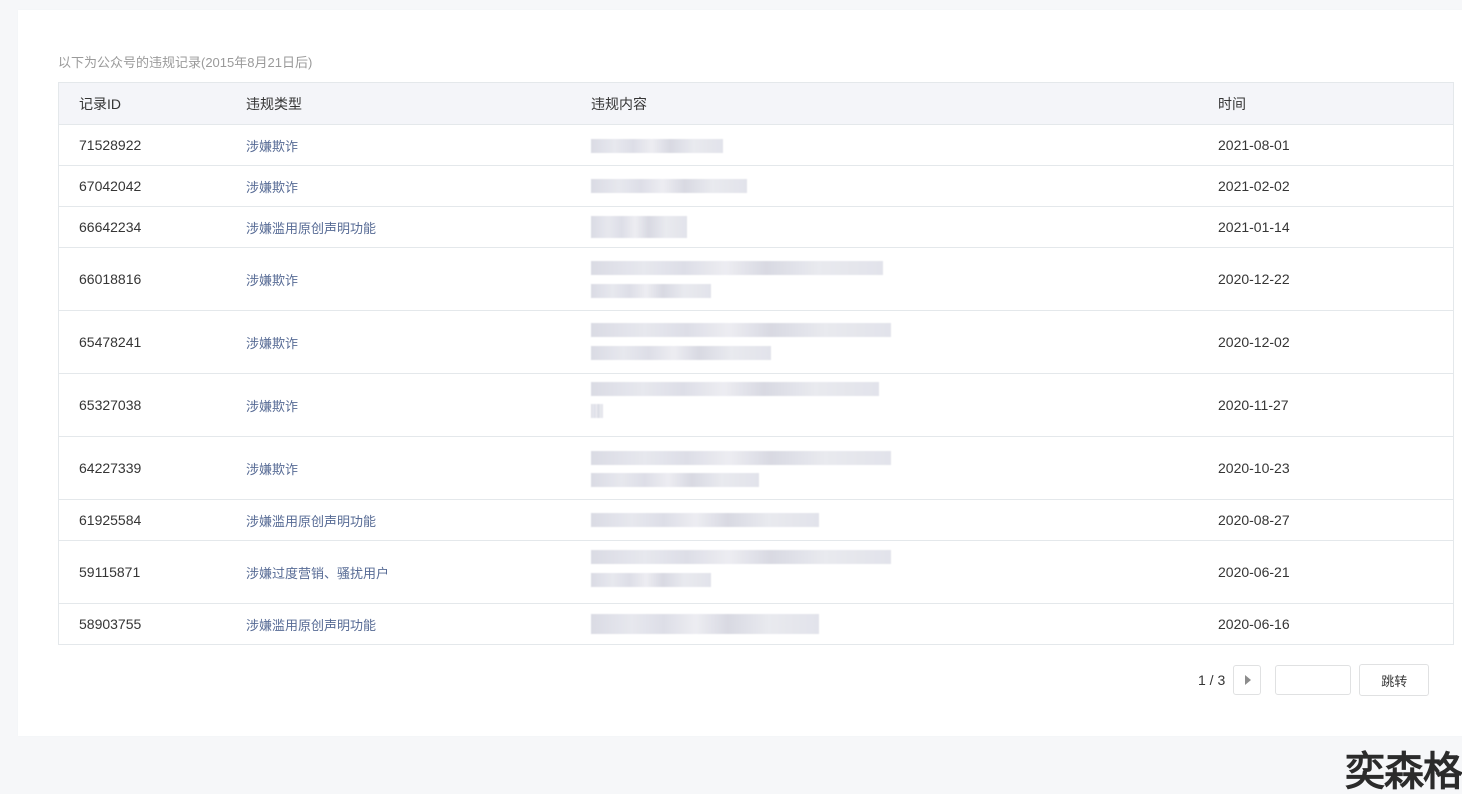 Image resolution: width=1462 pixels, height=794 pixels. I want to click on table-row: 65327038 涉嫌欺诈 2020-11-27, so click(756, 405).